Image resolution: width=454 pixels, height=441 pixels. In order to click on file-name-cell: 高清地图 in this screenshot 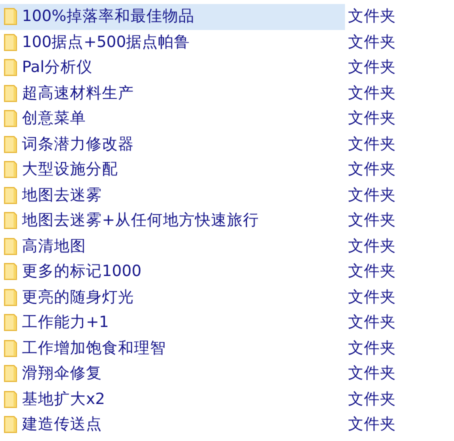, I will do `click(172, 246)`.